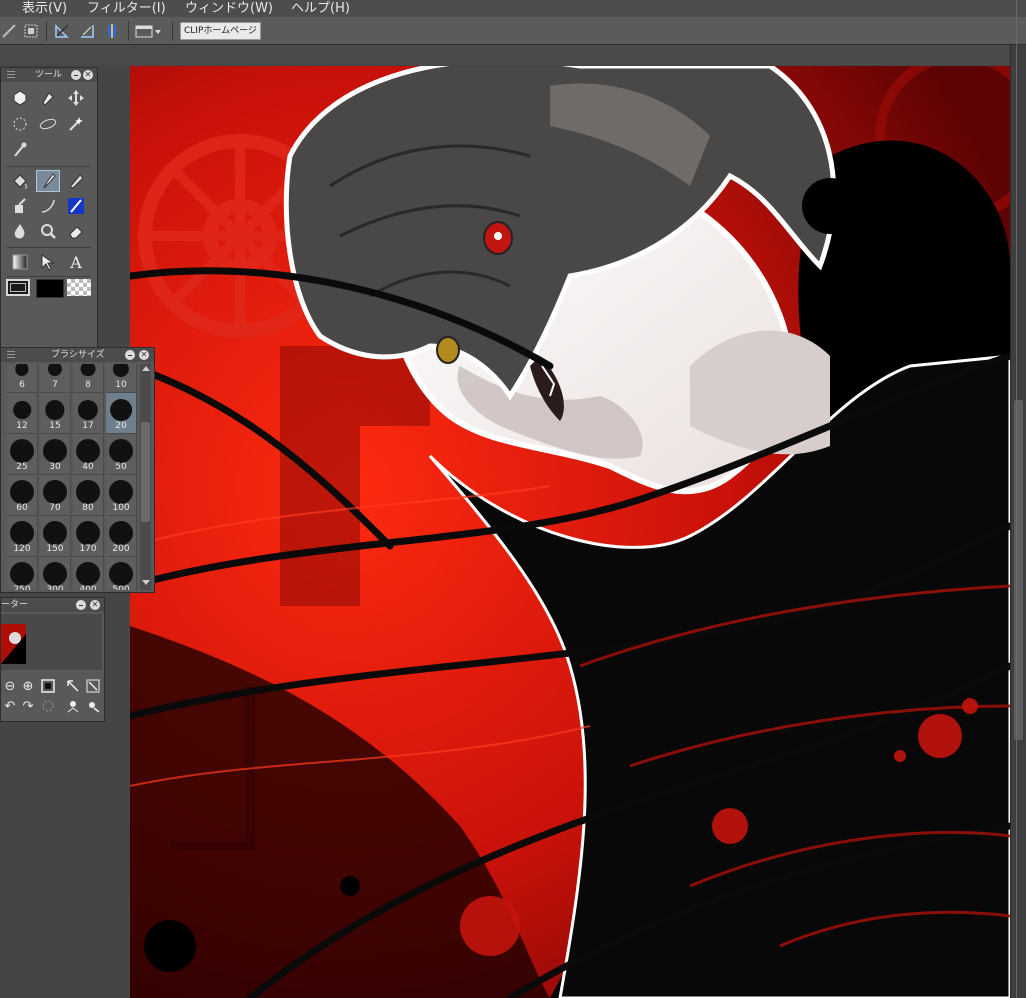 The image size is (1026, 998). Describe the element at coordinates (13, 644) in the screenshot. I see `navigator-thumbnail` at that location.